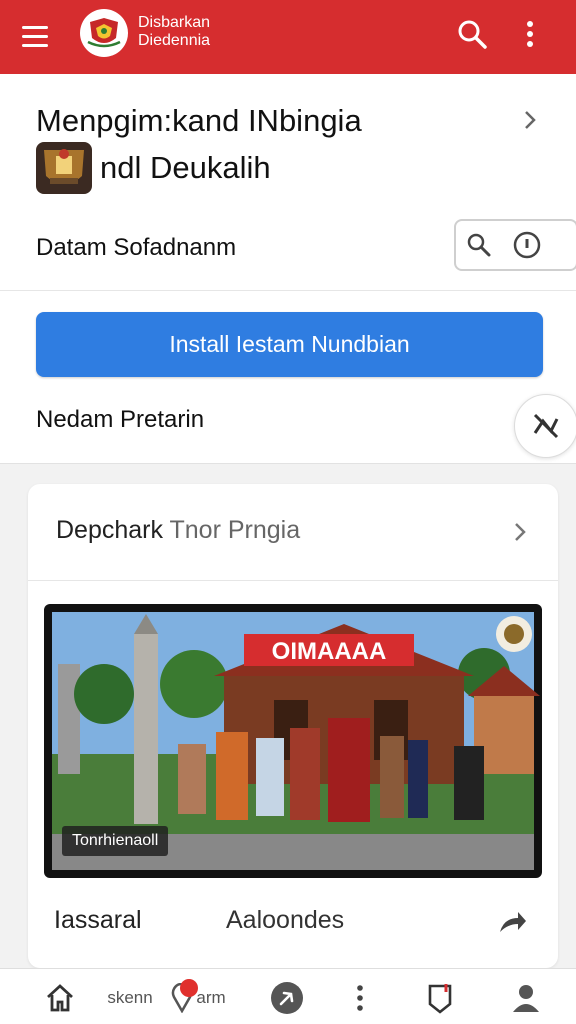 The height and width of the screenshot is (1024, 576). I want to click on search-button, so click(472, 34).